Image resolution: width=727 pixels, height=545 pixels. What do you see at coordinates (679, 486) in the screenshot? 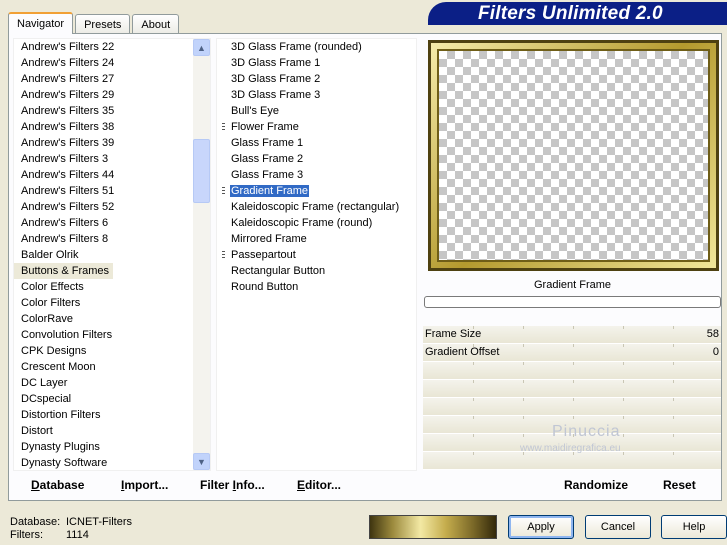
I see `reset-button: Reset` at bounding box center [679, 486].